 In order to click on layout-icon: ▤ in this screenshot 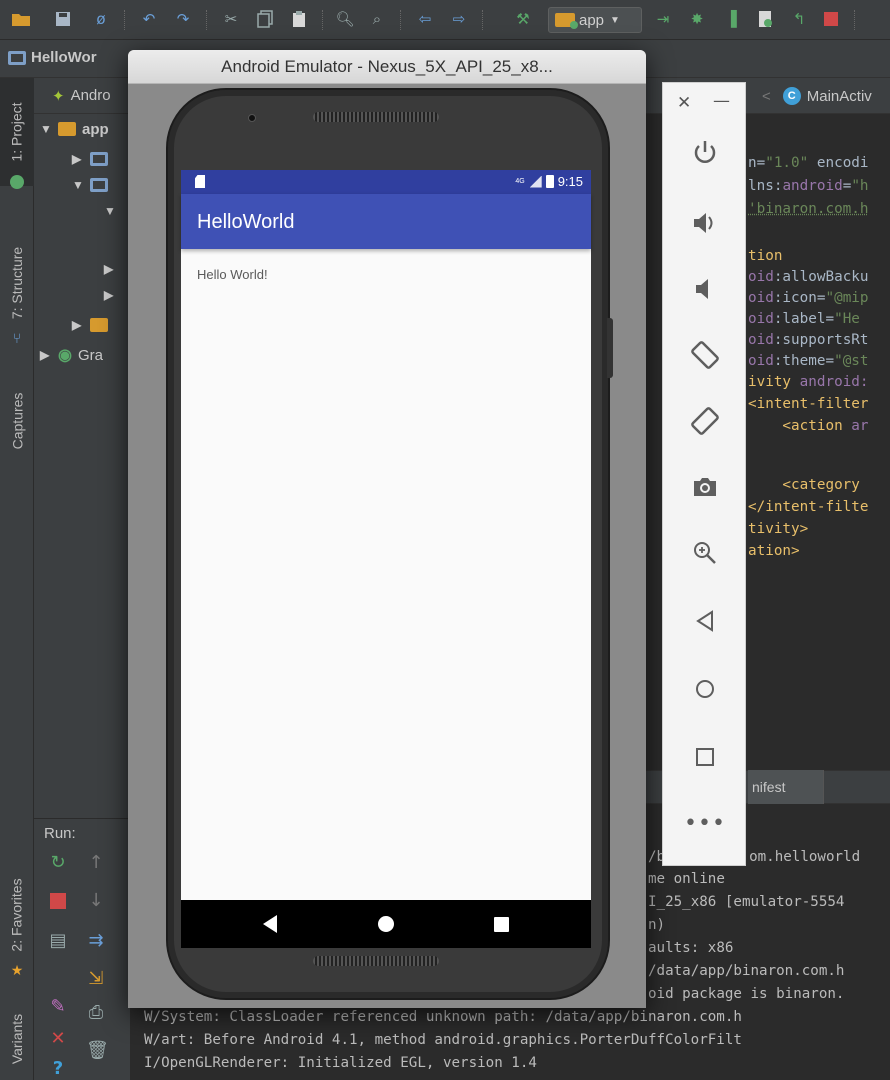, I will do `click(58, 941)`.